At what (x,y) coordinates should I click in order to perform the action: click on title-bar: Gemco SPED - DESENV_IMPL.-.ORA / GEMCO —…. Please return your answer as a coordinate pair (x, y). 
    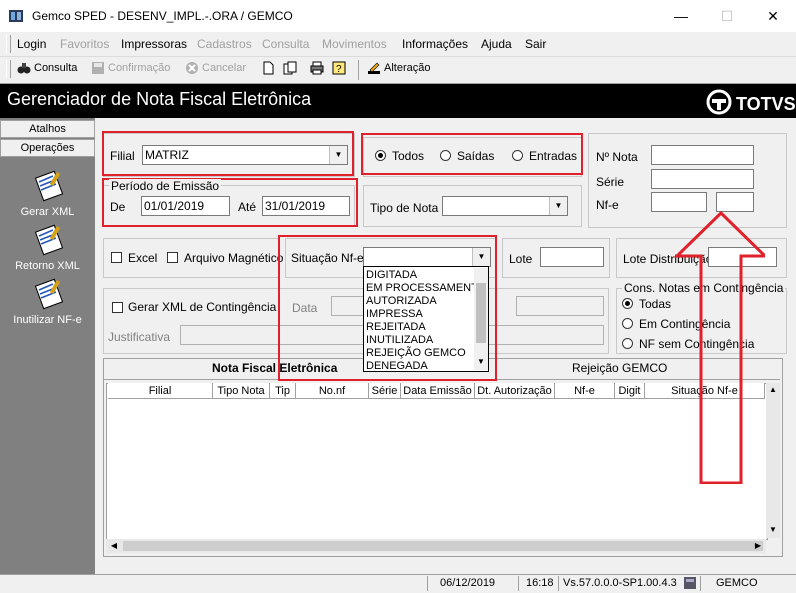
    Looking at the image, I should click on (398, 16).